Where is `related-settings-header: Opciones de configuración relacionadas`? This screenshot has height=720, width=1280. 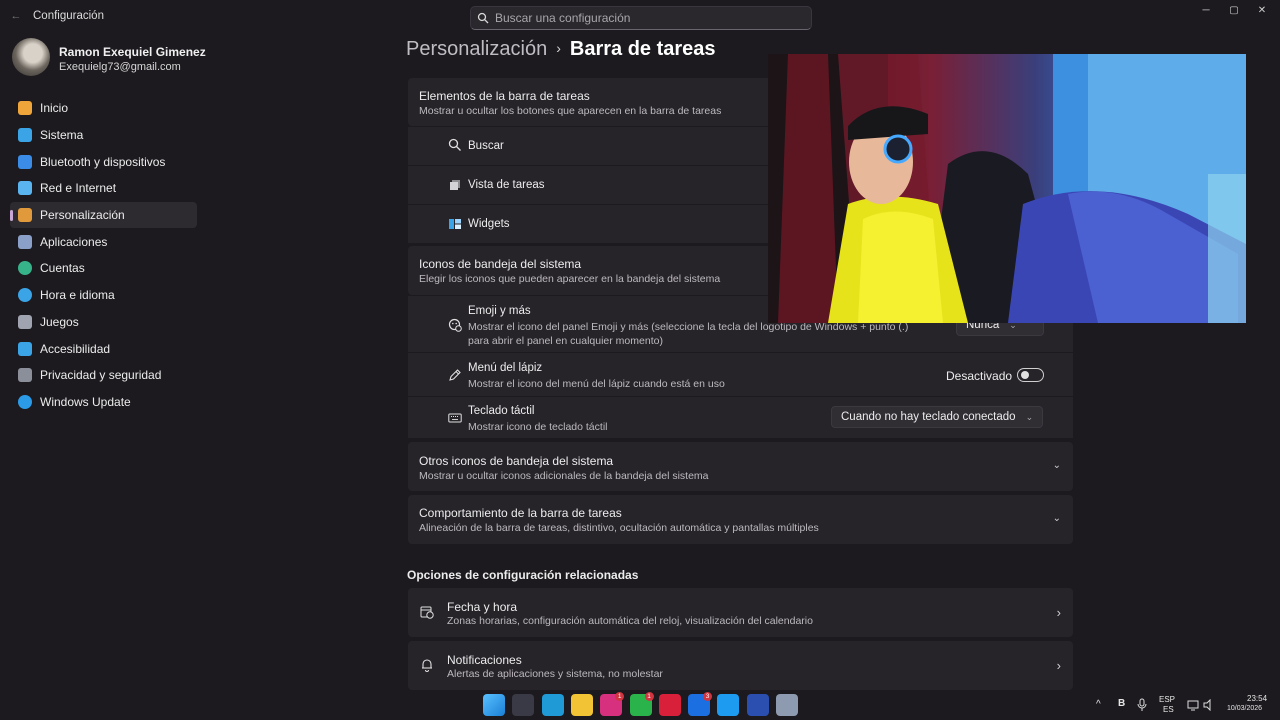 related-settings-header: Opciones de configuración relacionadas is located at coordinates (523, 575).